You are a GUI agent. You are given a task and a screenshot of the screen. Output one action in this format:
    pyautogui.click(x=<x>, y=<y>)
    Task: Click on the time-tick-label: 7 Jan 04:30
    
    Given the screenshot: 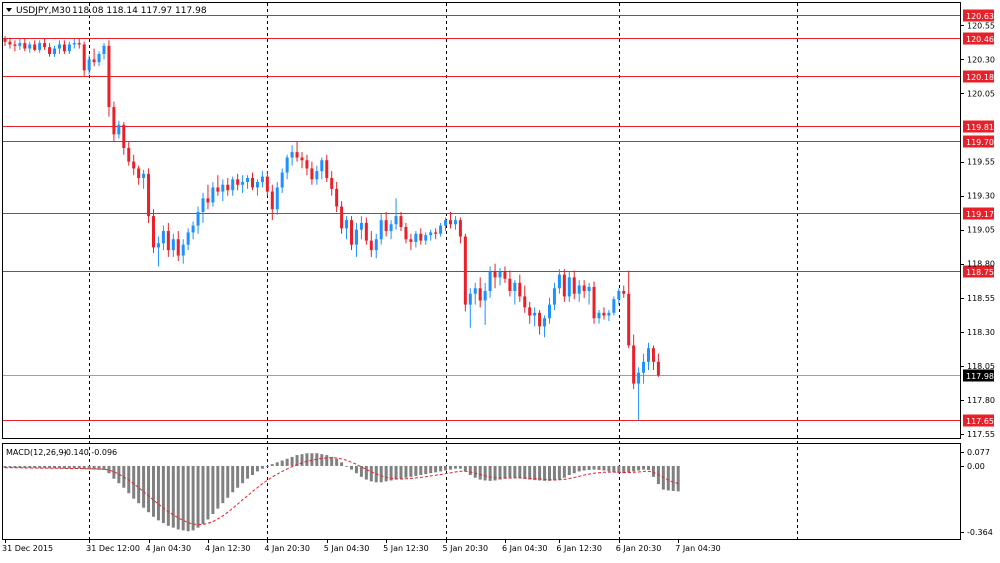 What is the action you would take?
    pyautogui.click(x=698, y=548)
    